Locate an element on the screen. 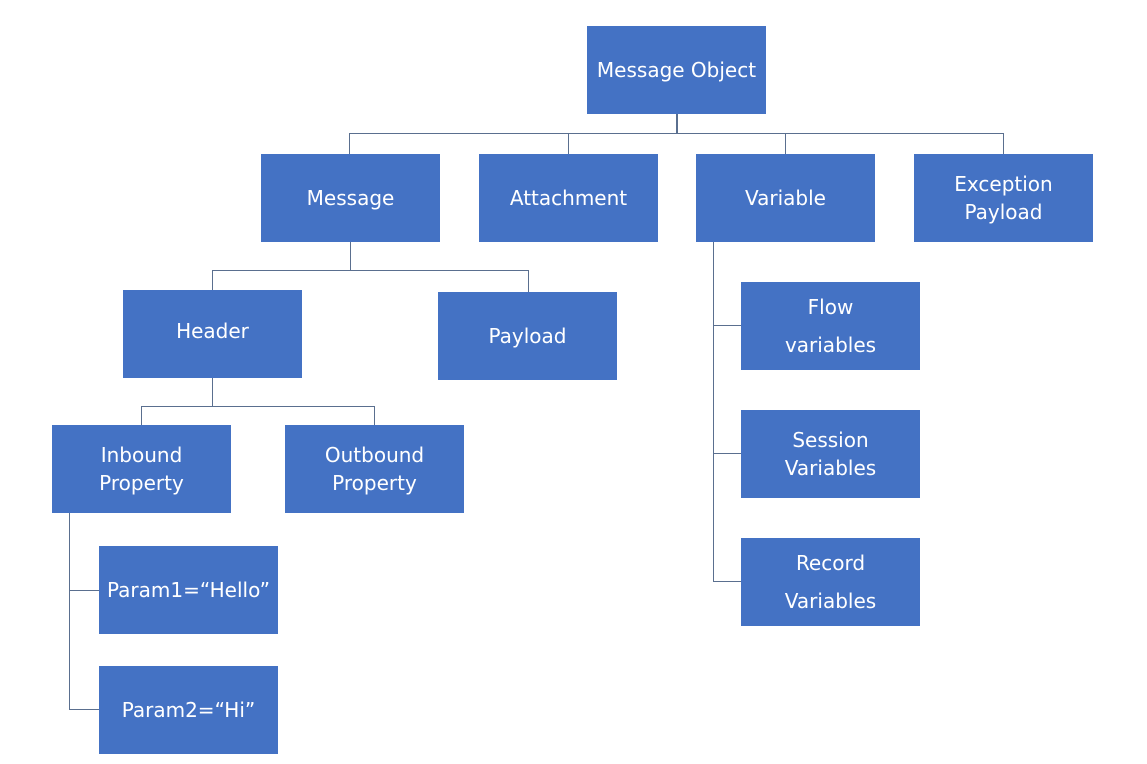 This screenshot has height=764, width=1147. node-label-line1: Flow is located at coordinates (830, 307).